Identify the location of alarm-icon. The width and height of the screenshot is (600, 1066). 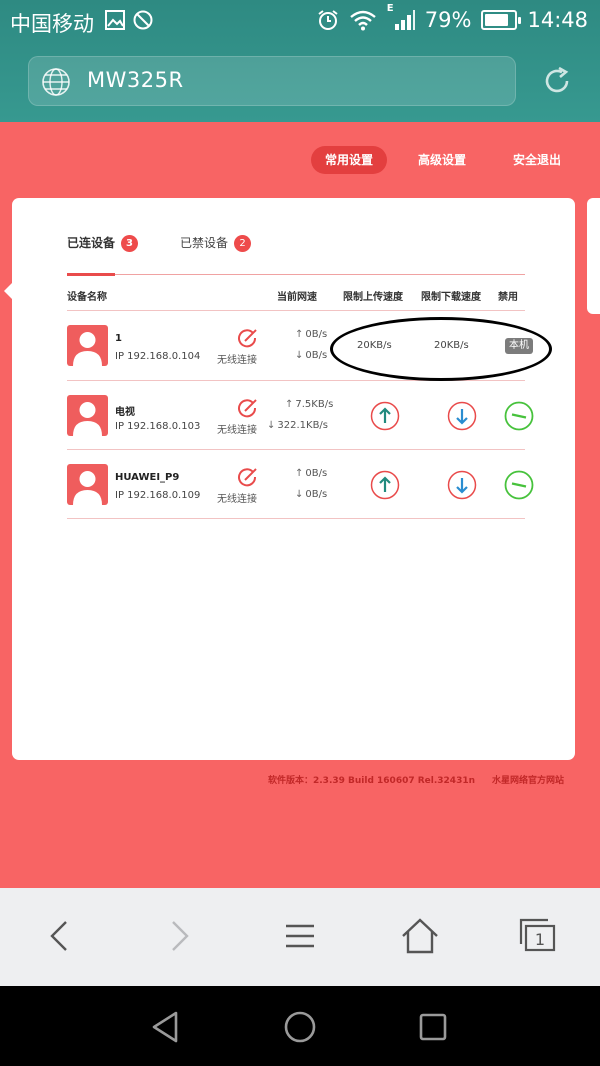
(328, 20).